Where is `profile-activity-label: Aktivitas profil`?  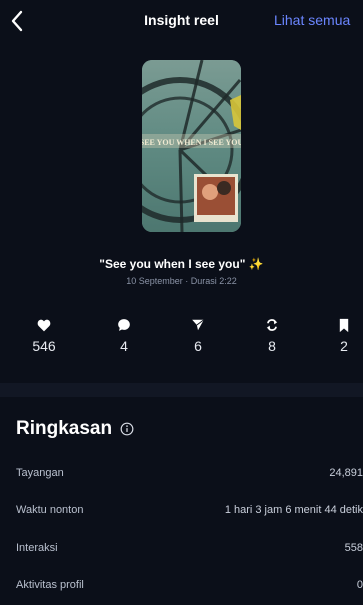 profile-activity-label: Aktivitas profil is located at coordinates (50, 585).